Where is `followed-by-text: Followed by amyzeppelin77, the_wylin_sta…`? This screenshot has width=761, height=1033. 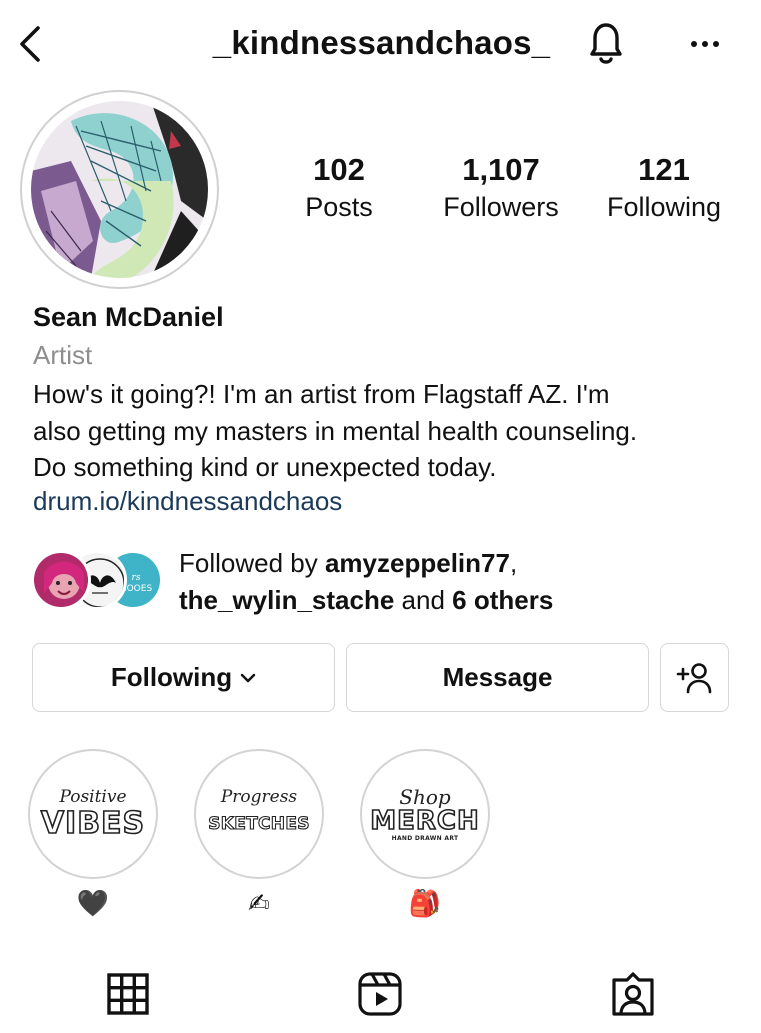
followed-by-text: Followed by amyzeppelin77, the_wylin_sta… is located at coordinates (366, 582).